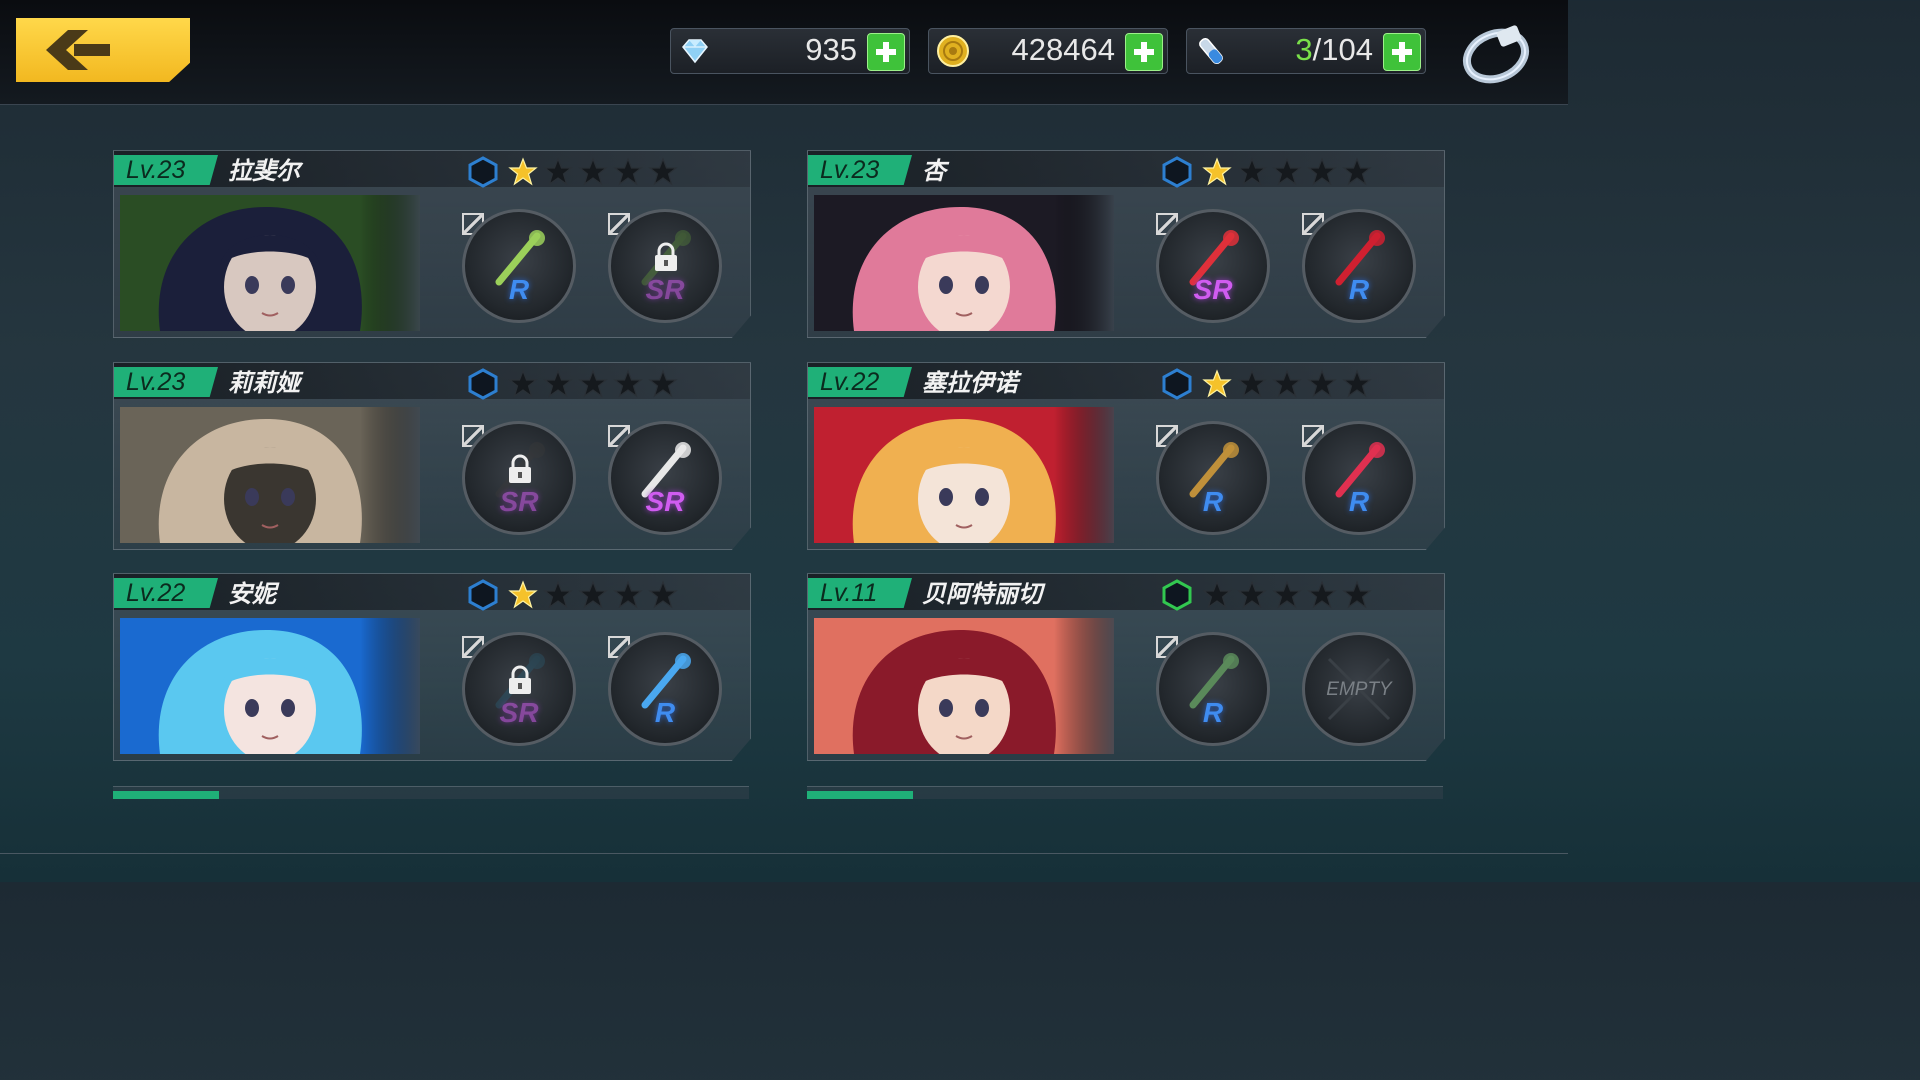 The image size is (1920, 1080). Describe the element at coordinates (1063, 49) in the screenshot. I see `gold-value: 428464` at that location.